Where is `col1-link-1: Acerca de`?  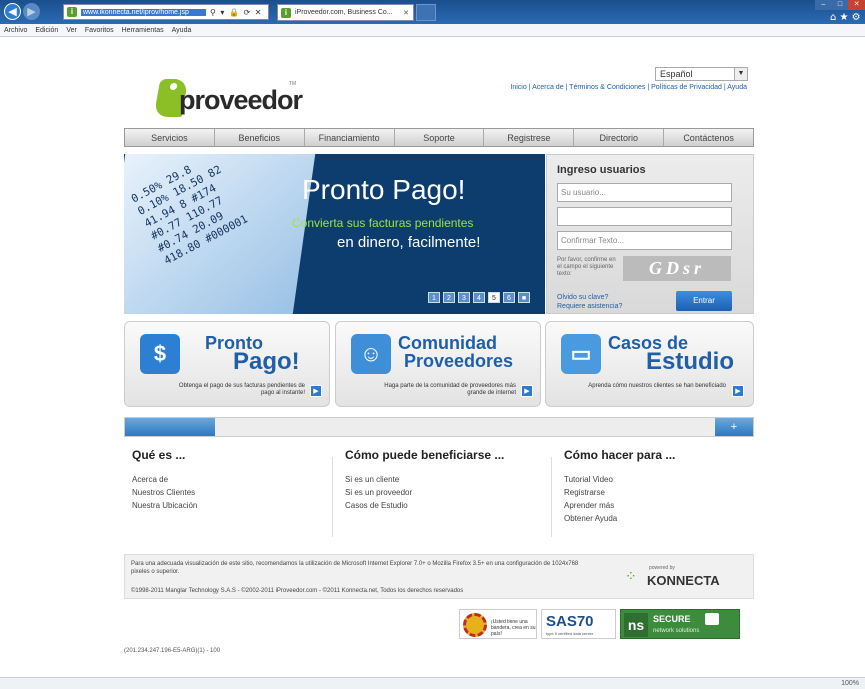 col1-link-1: Acerca de is located at coordinates (227, 479).